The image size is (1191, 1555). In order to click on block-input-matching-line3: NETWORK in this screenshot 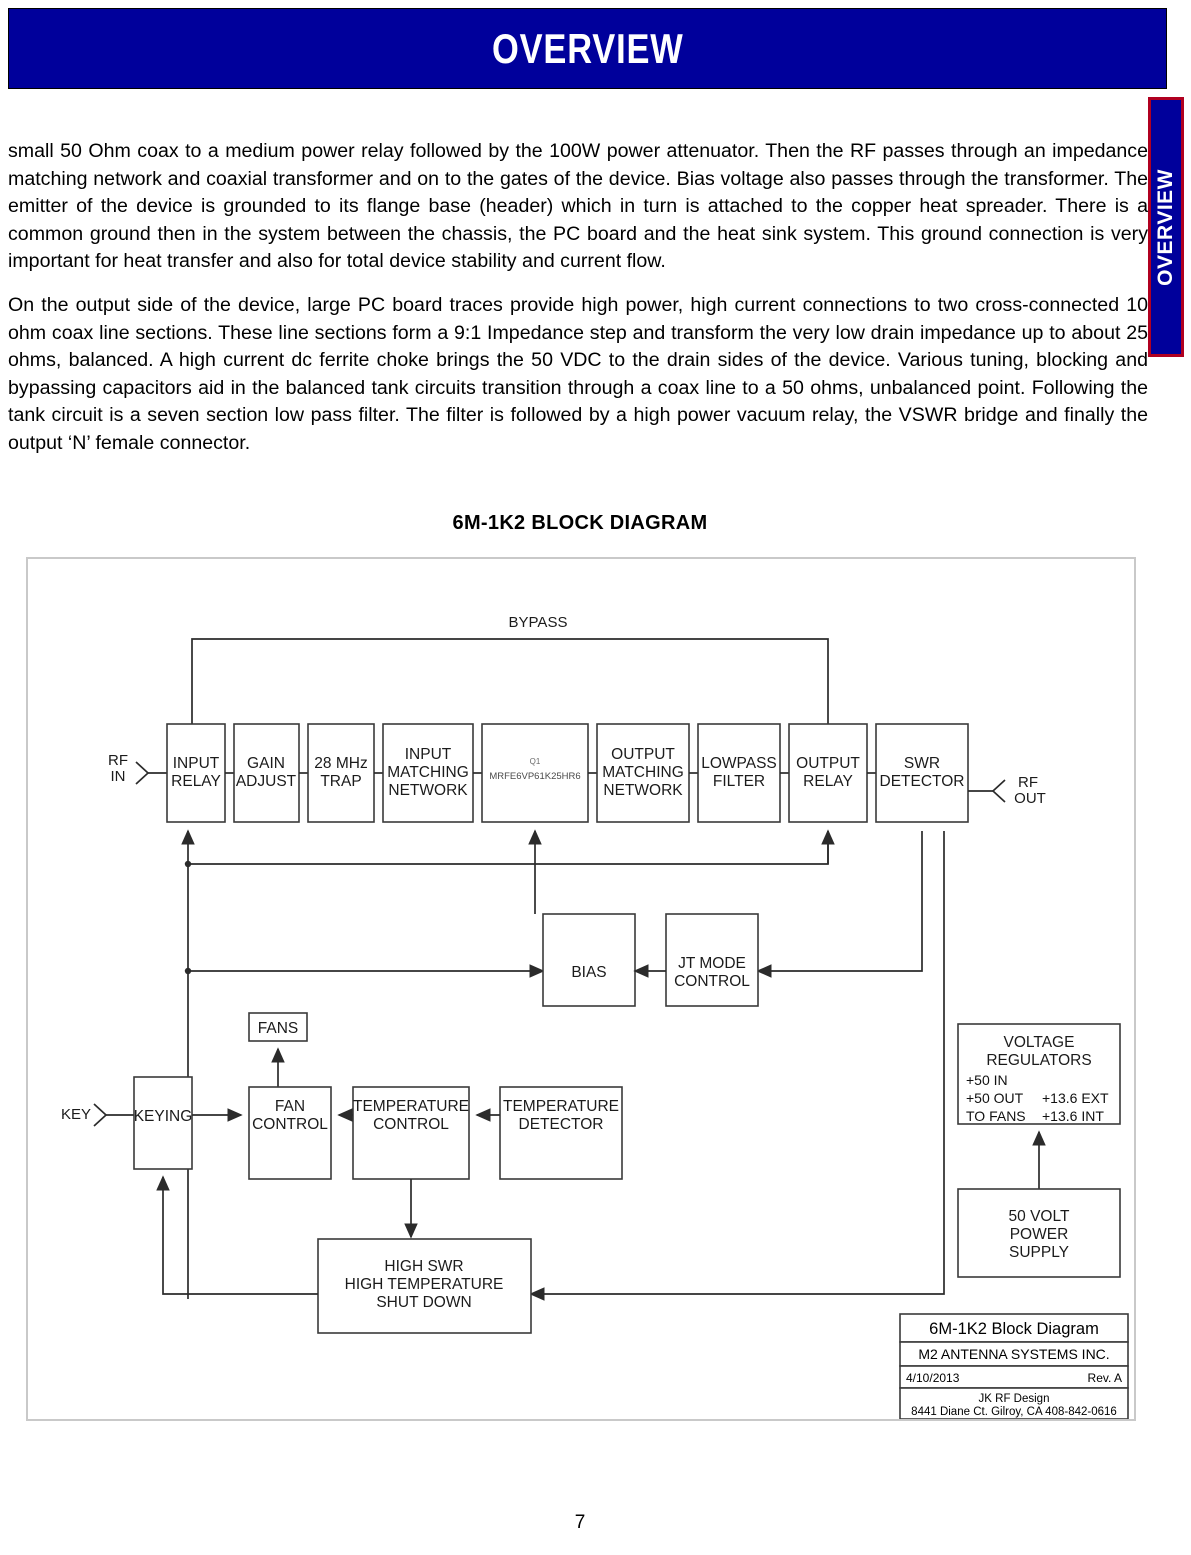, I will do `click(428, 790)`.